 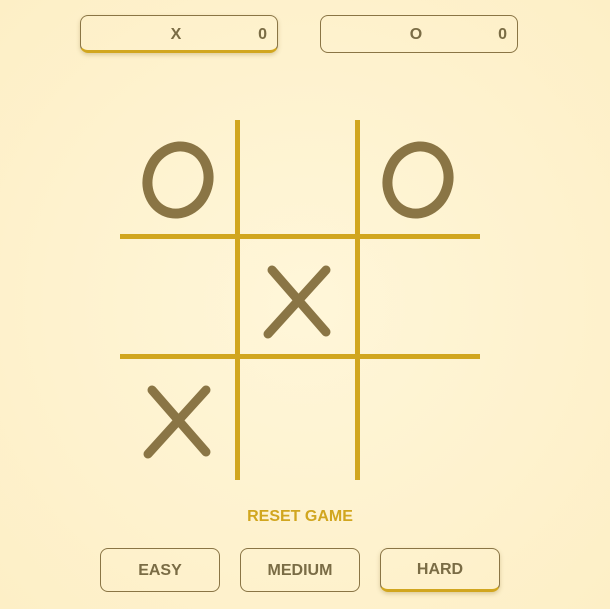 What do you see at coordinates (160, 570) in the screenshot?
I see `difficulty-easy-button: EASY` at bounding box center [160, 570].